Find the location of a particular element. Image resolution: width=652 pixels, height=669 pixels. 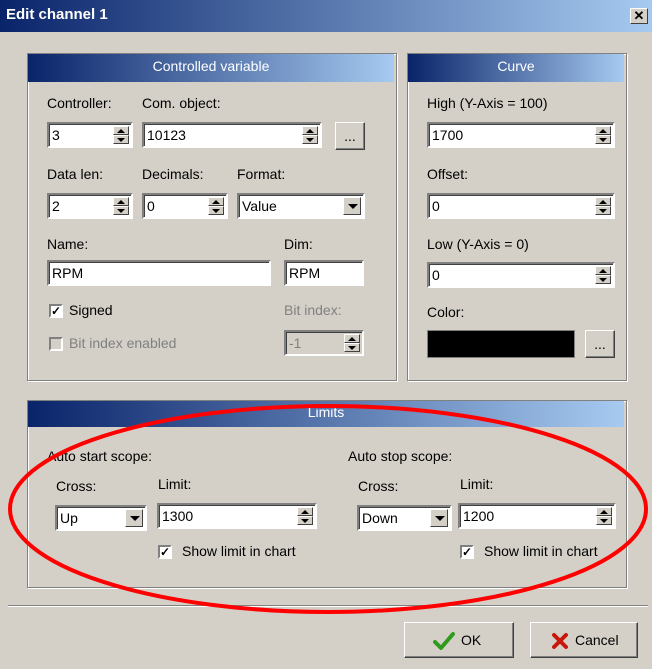

stop-show-limit-checkbox: ✓ is located at coordinates (467, 552).